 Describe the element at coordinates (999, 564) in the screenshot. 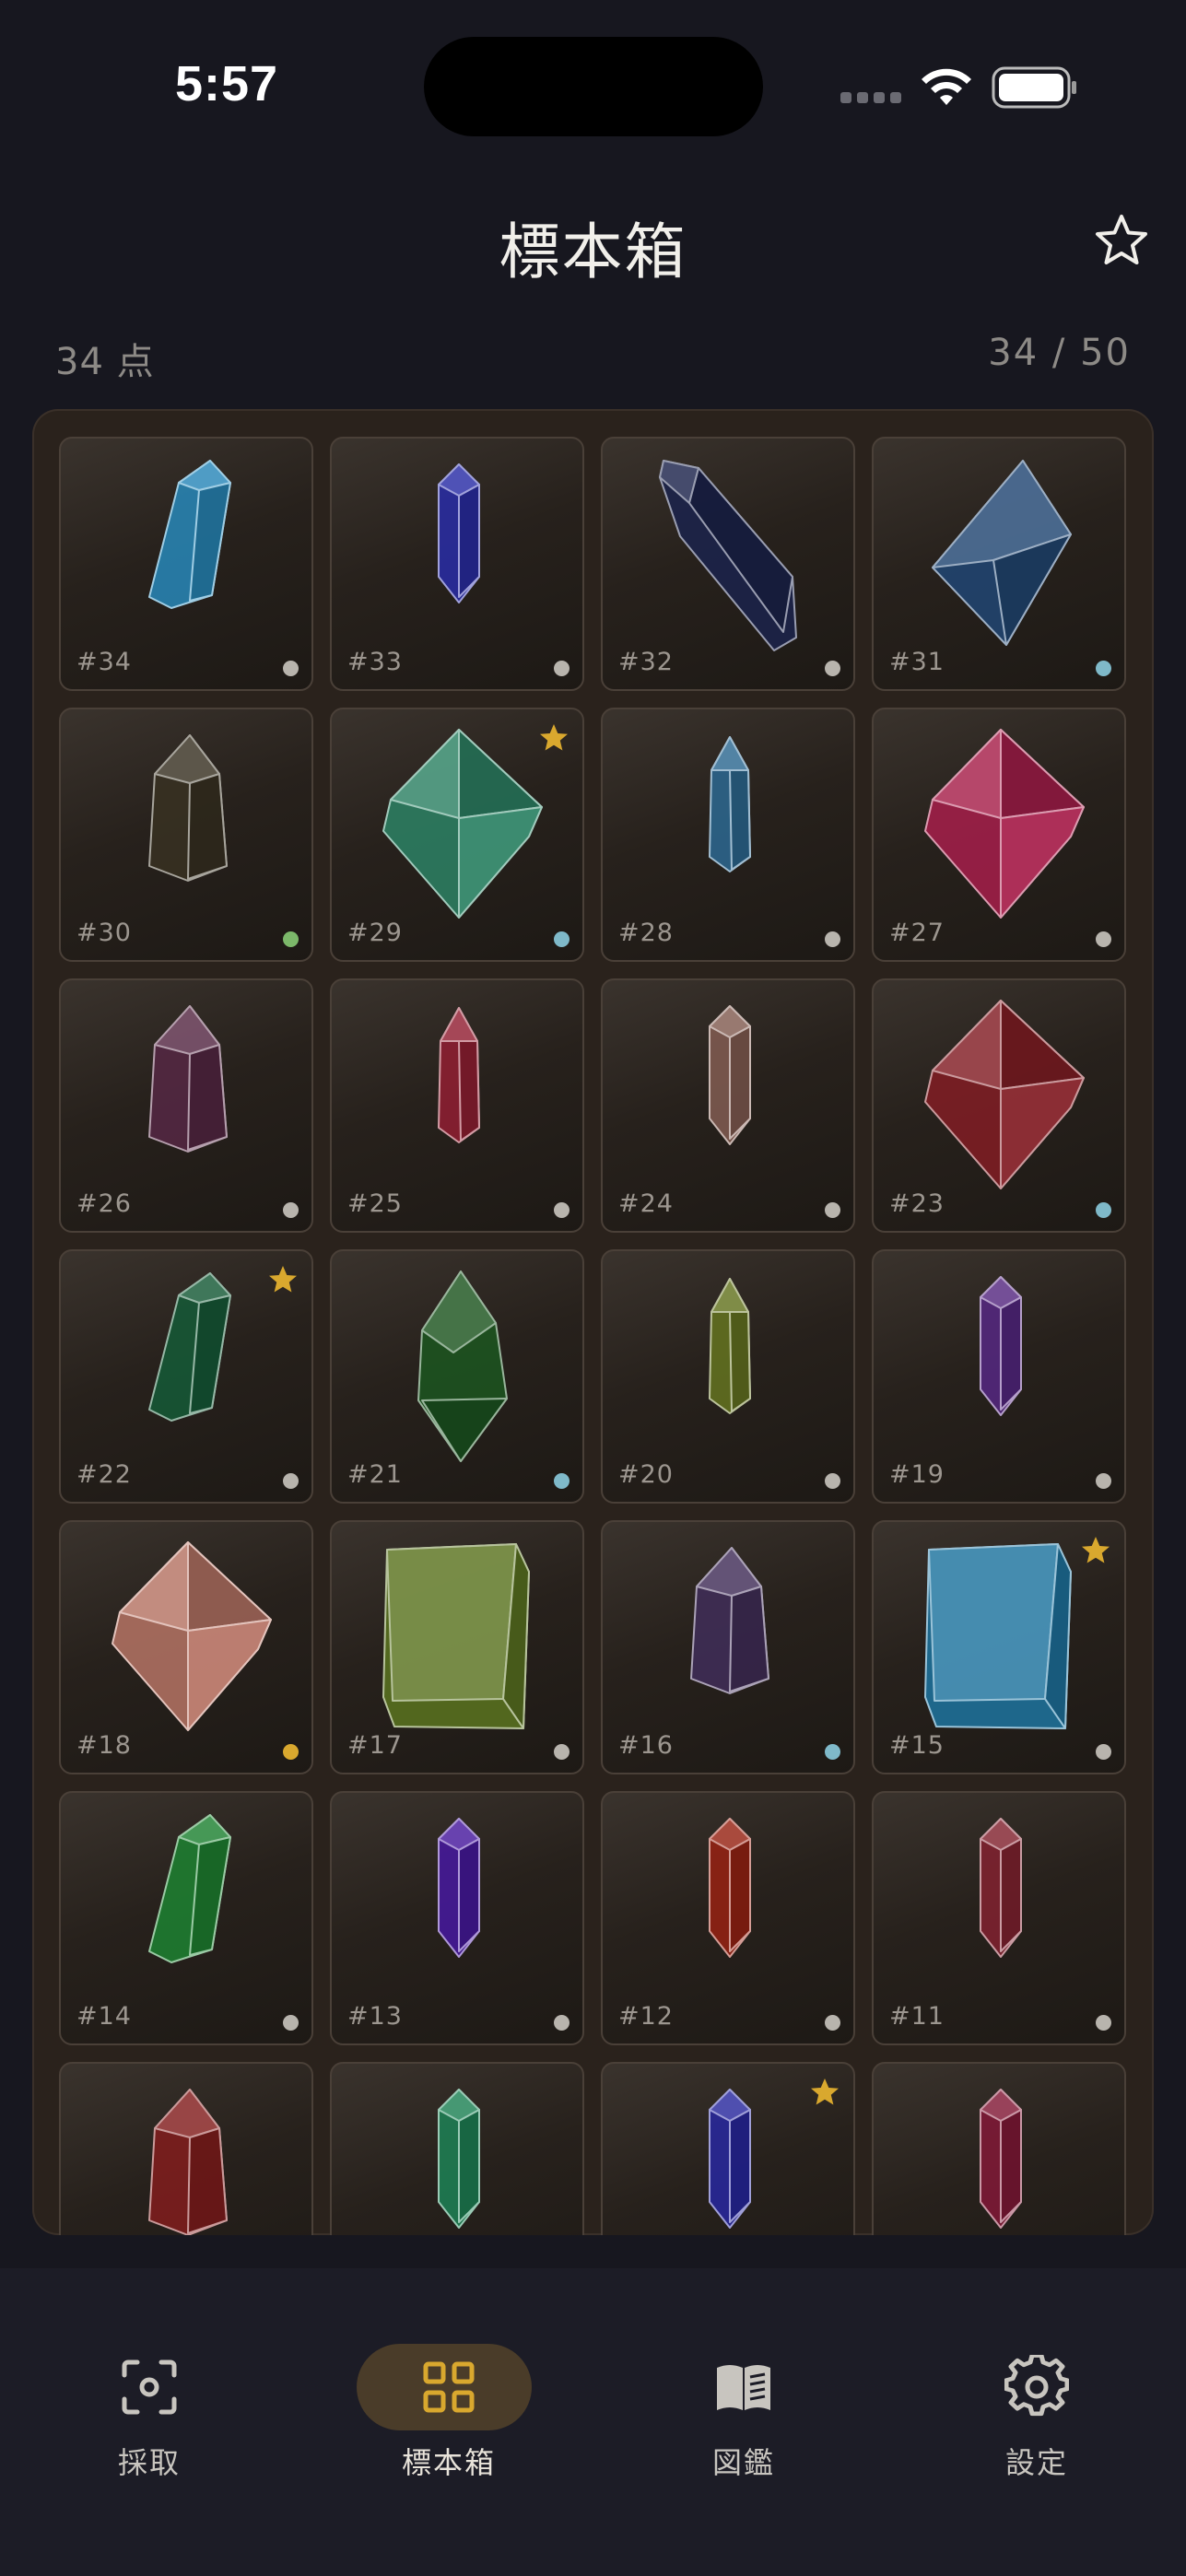

I see `specimen-cell: #31` at that location.